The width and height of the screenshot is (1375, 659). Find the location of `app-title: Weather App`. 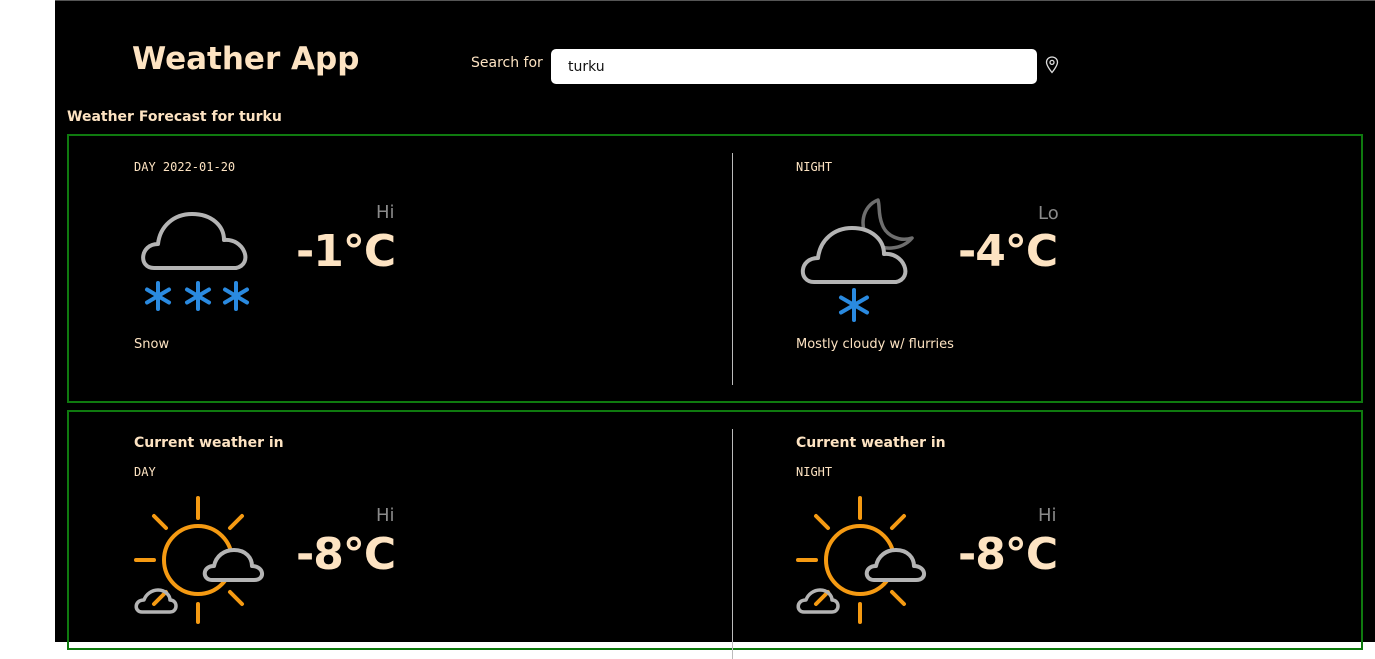

app-title: Weather App is located at coordinates (246, 59).